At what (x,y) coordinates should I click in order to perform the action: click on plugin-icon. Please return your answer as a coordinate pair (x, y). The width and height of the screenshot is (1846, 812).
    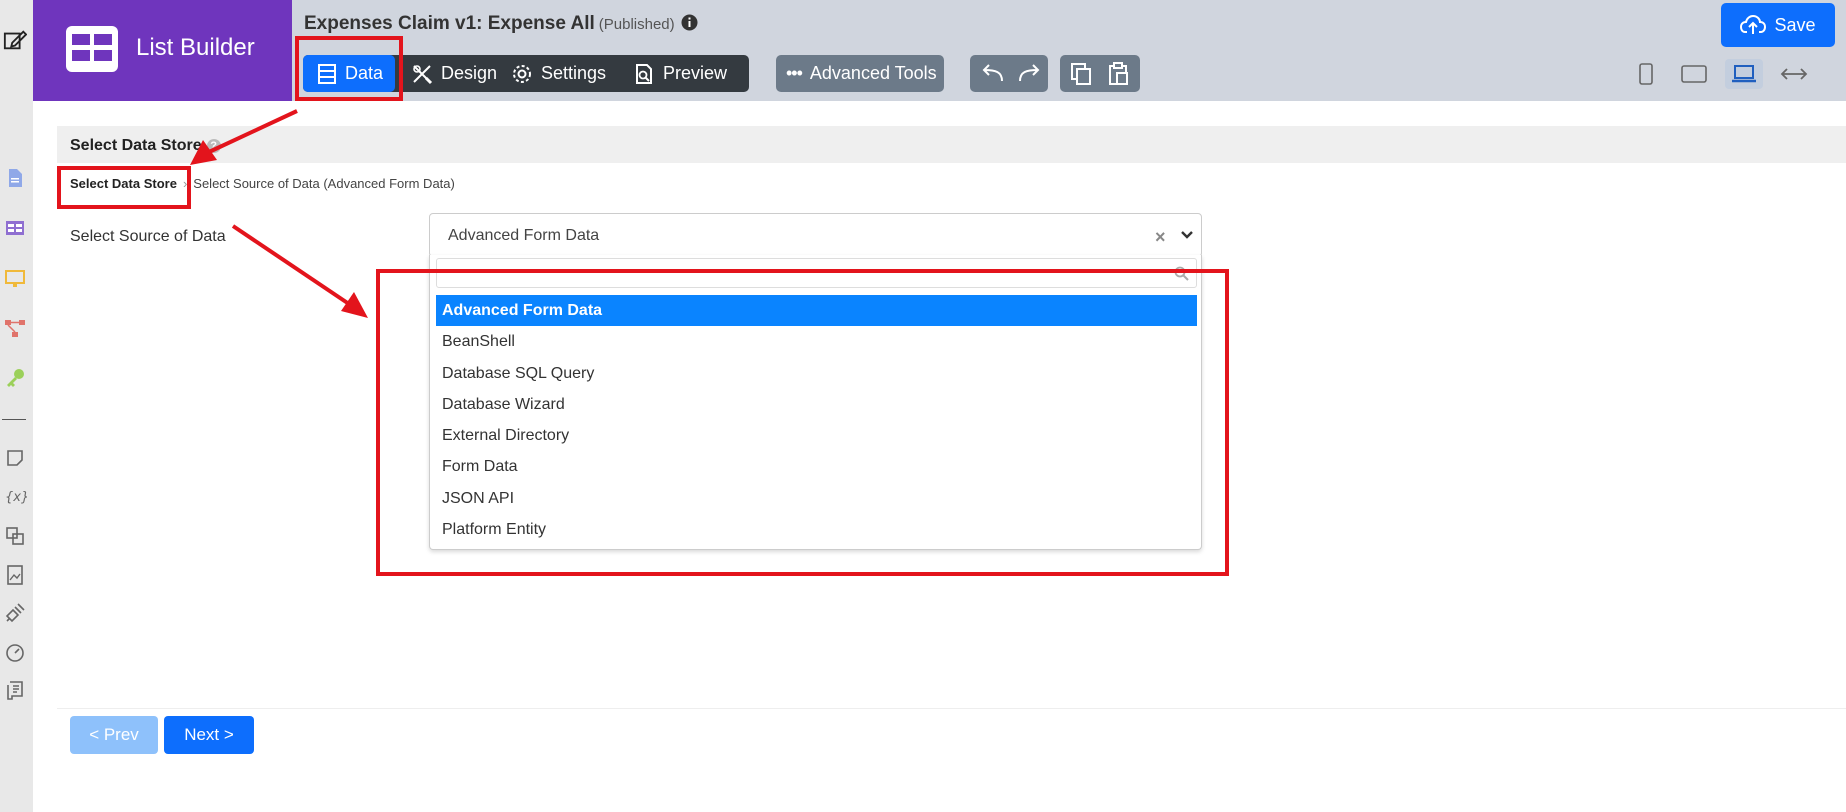
    Looking at the image, I should click on (15, 613).